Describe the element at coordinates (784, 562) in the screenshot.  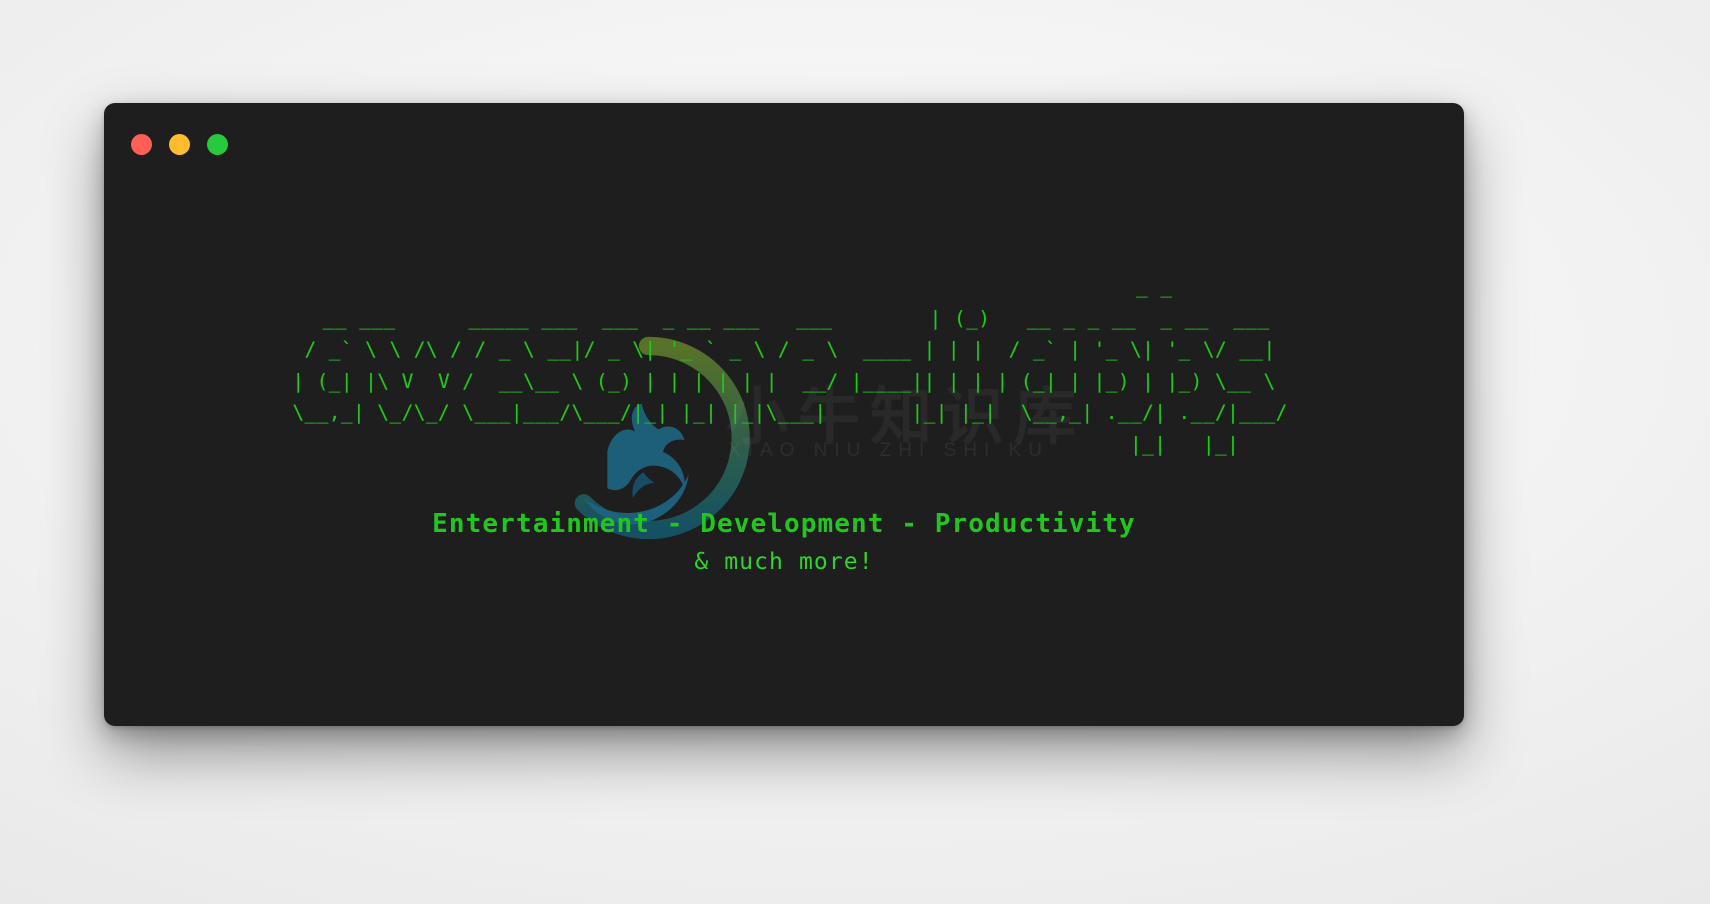
I see `tagline-secondary: & much more!` at that location.